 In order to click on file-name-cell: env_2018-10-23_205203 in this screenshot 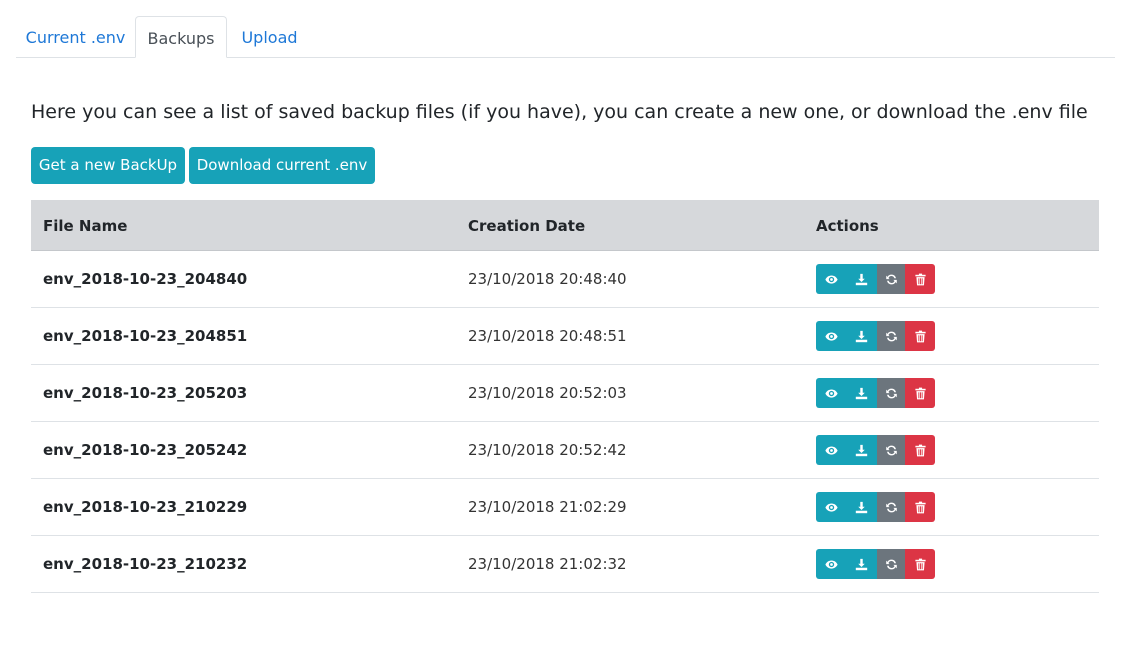, I will do `click(145, 393)`.